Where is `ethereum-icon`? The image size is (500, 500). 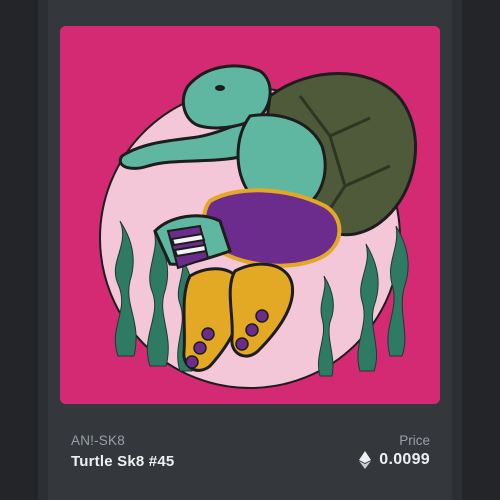 ethereum-icon is located at coordinates (365, 460).